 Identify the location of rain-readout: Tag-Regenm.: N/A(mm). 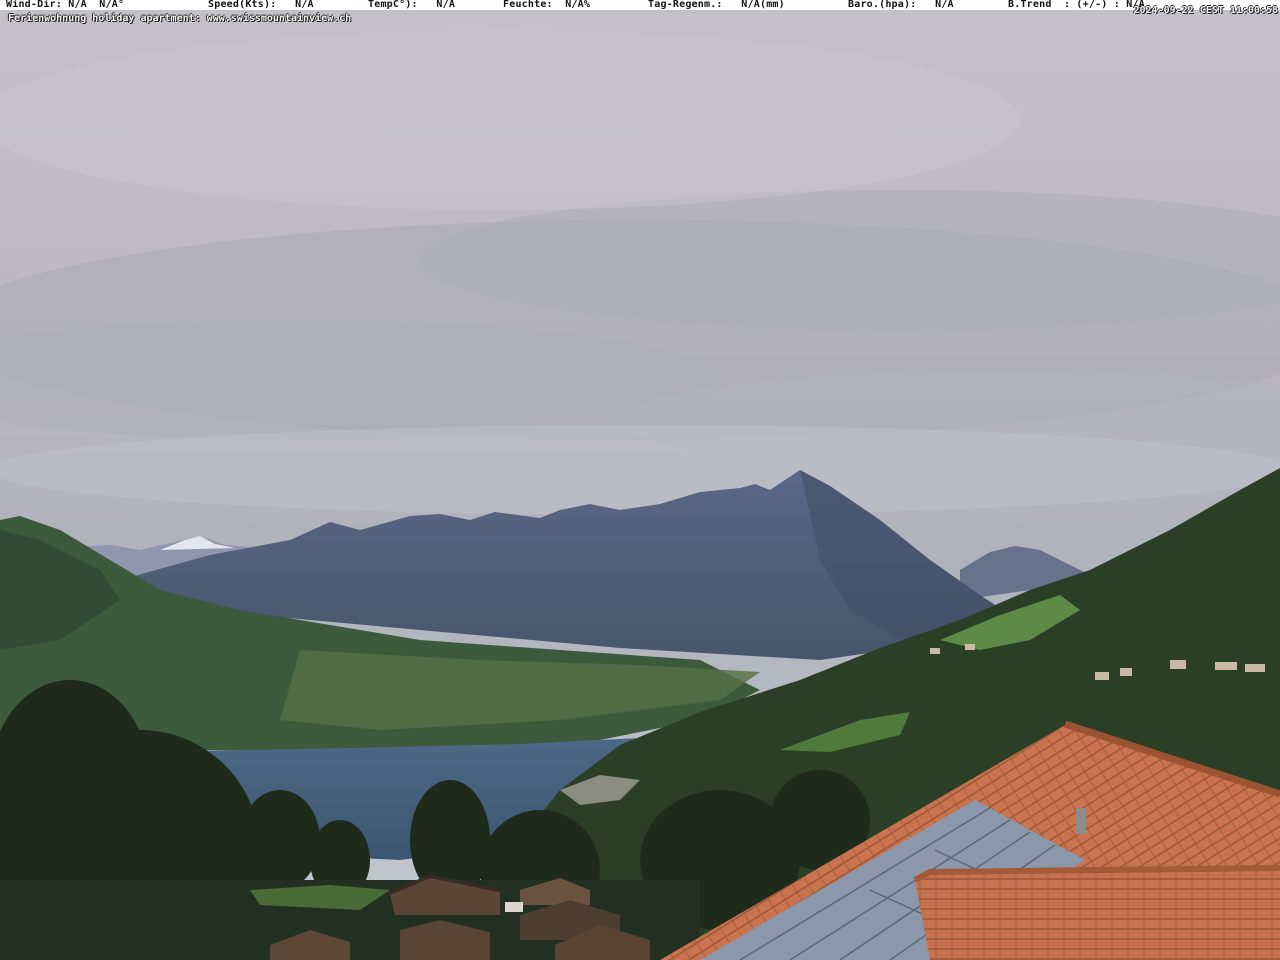
(716, 5).